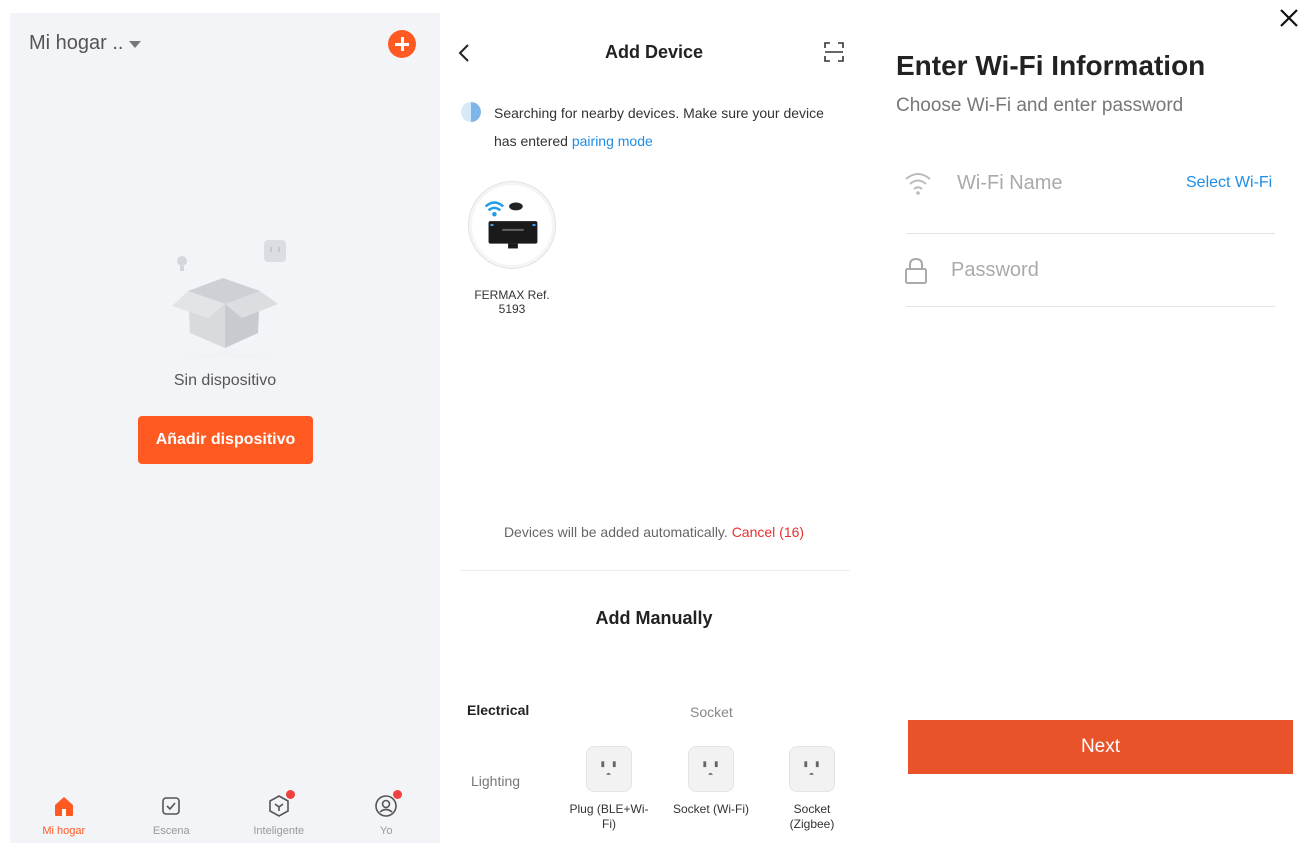 The width and height of the screenshot is (1308, 843). I want to click on tab-inteligente: Inteligente, so click(279, 813).